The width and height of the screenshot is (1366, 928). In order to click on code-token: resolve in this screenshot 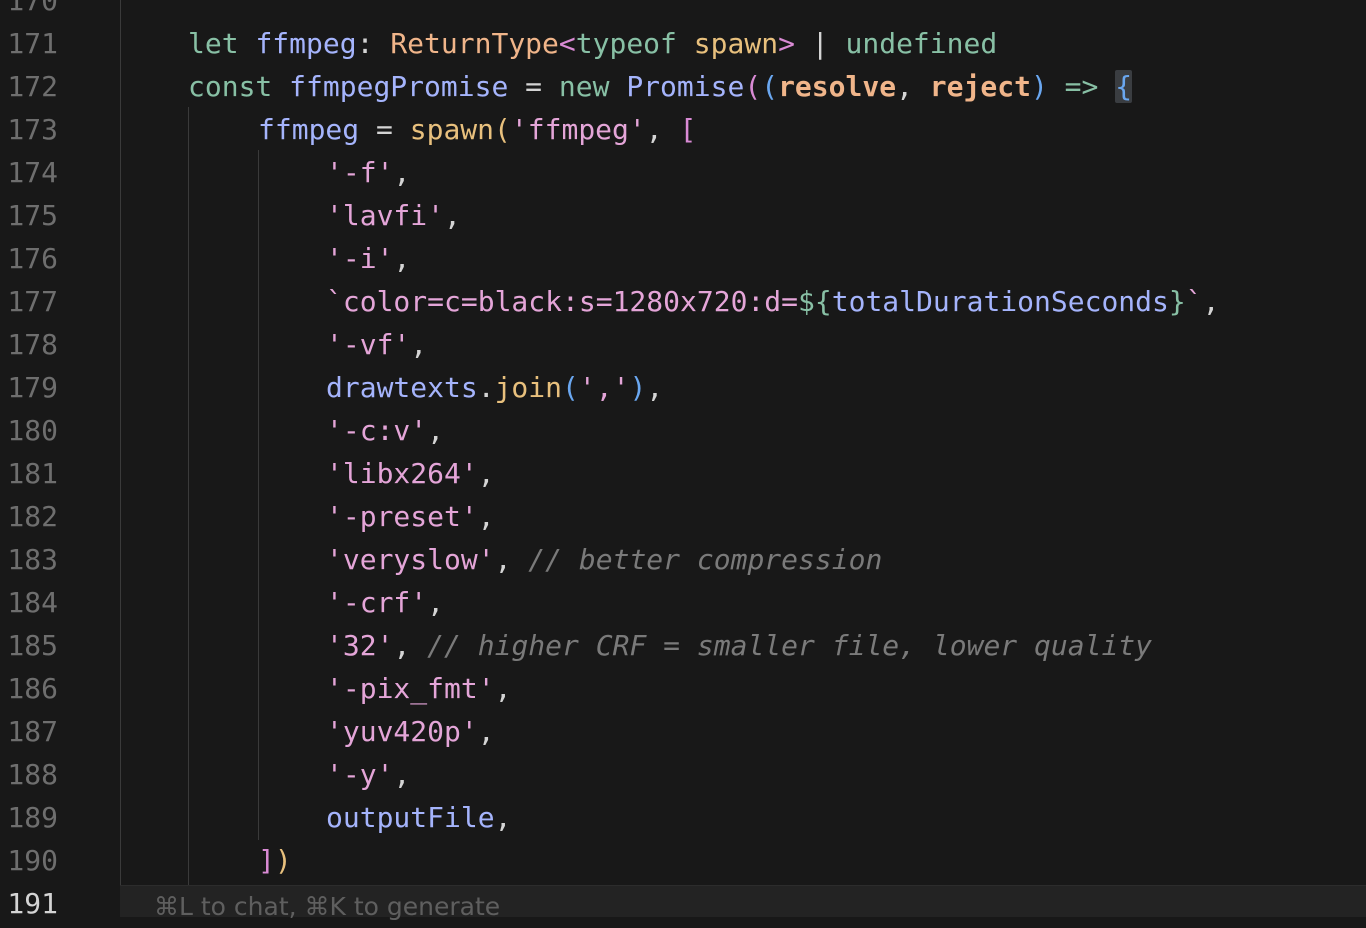, I will do `click(837, 86)`.